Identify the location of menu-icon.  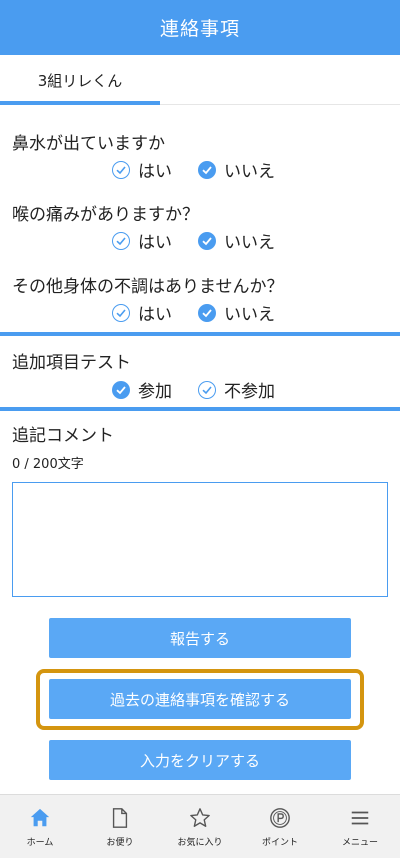
(360, 817).